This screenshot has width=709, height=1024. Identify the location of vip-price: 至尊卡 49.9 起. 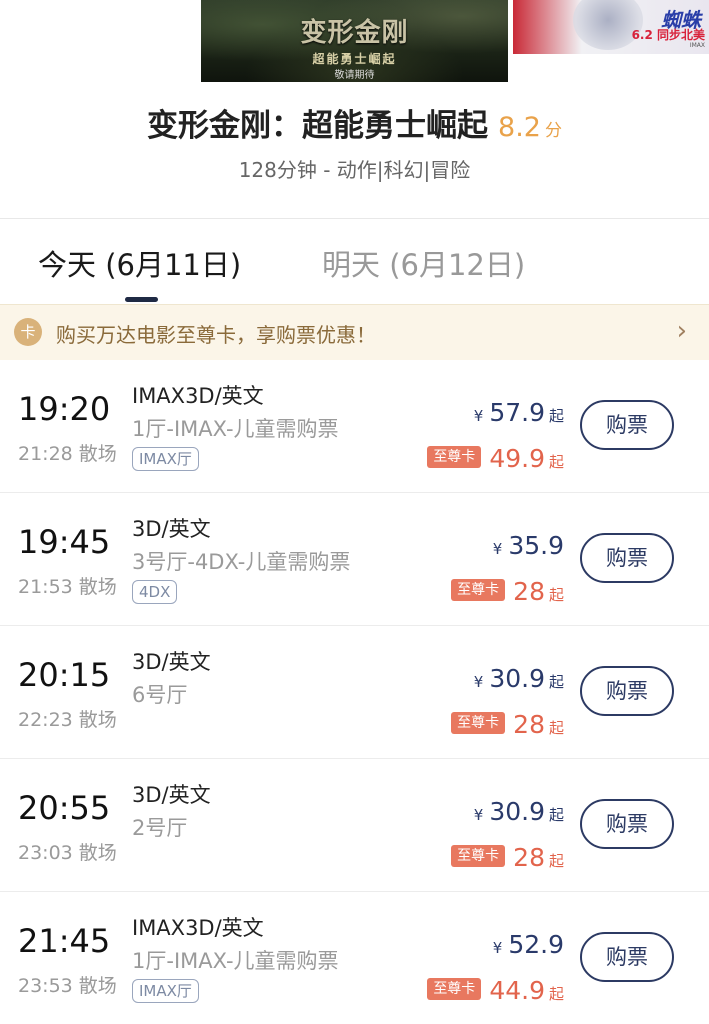
(495, 458).